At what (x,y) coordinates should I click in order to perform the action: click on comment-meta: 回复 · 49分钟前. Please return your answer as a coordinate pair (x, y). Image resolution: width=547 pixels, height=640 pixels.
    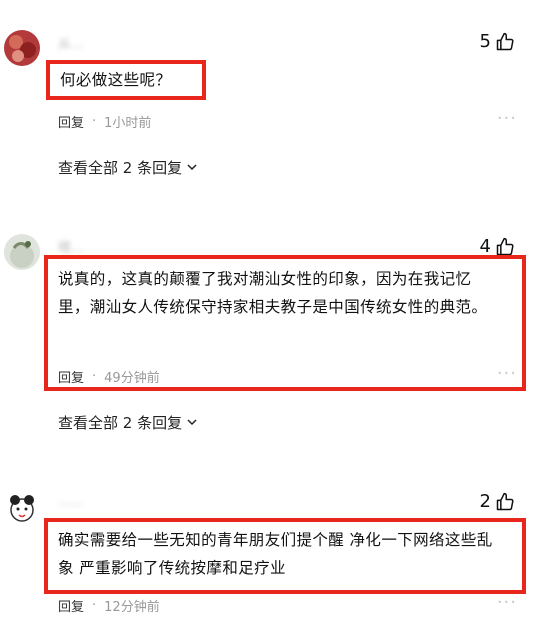
    Looking at the image, I should click on (109, 376).